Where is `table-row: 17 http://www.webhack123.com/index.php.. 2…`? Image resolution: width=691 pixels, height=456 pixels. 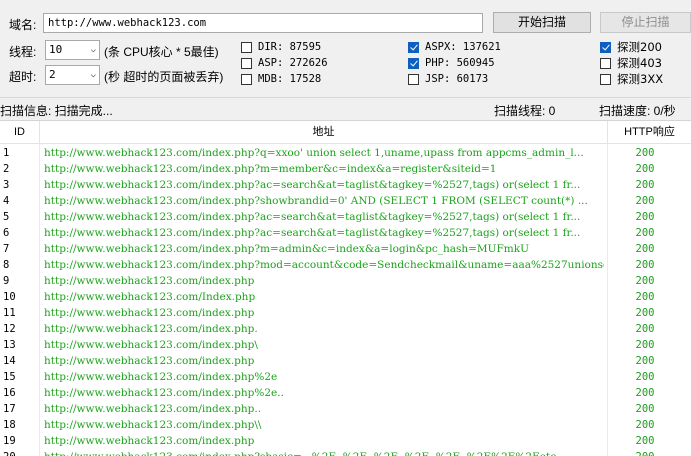 table-row: 17 http://www.webhack123.com/index.php.. 2… is located at coordinates (345, 409).